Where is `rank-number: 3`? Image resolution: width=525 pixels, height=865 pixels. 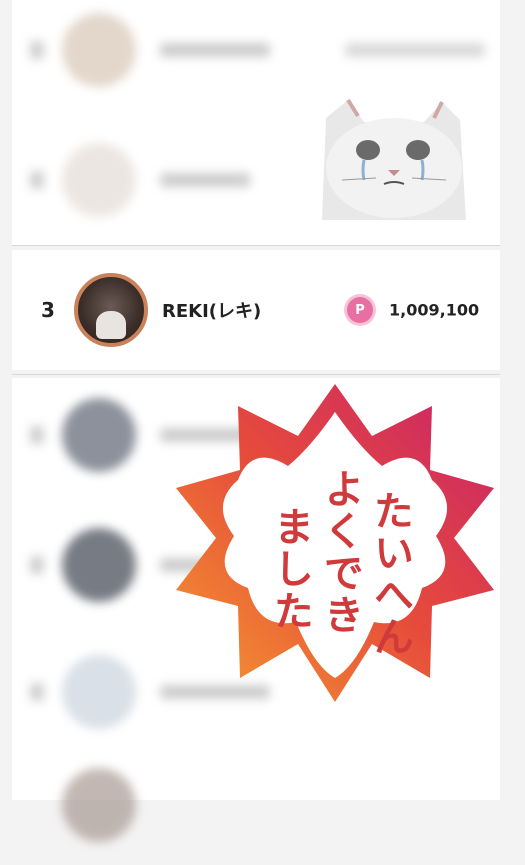
rank-number: 3 is located at coordinates (48, 310).